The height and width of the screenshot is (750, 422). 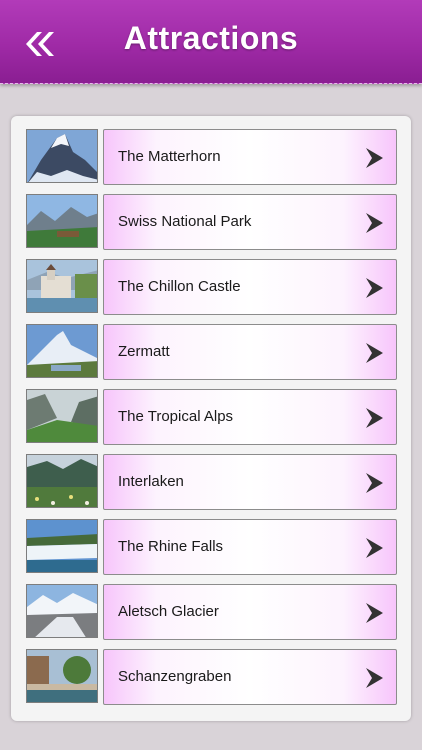 What do you see at coordinates (250, 547) in the screenshot?
I see `attraction-button: The Rhine Falls` at bounding box center [250, 547].